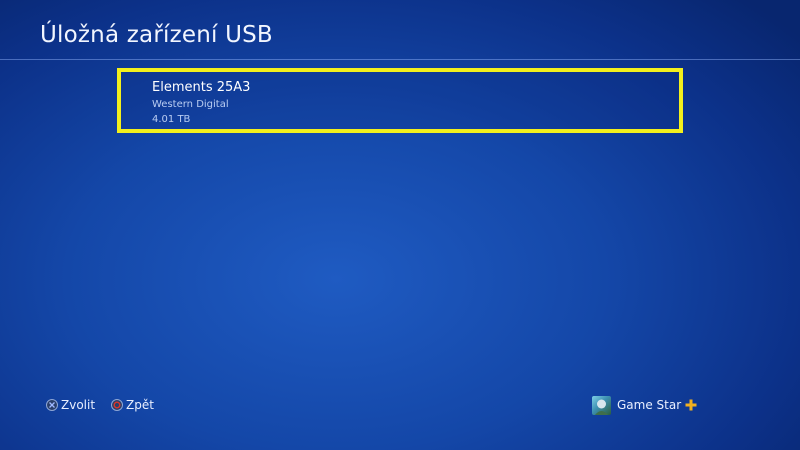  What do you see at coordinates (190, 104) in the screenshot?
I see `device-manufacturer: Western Digital` at bounding box center [190, 104].